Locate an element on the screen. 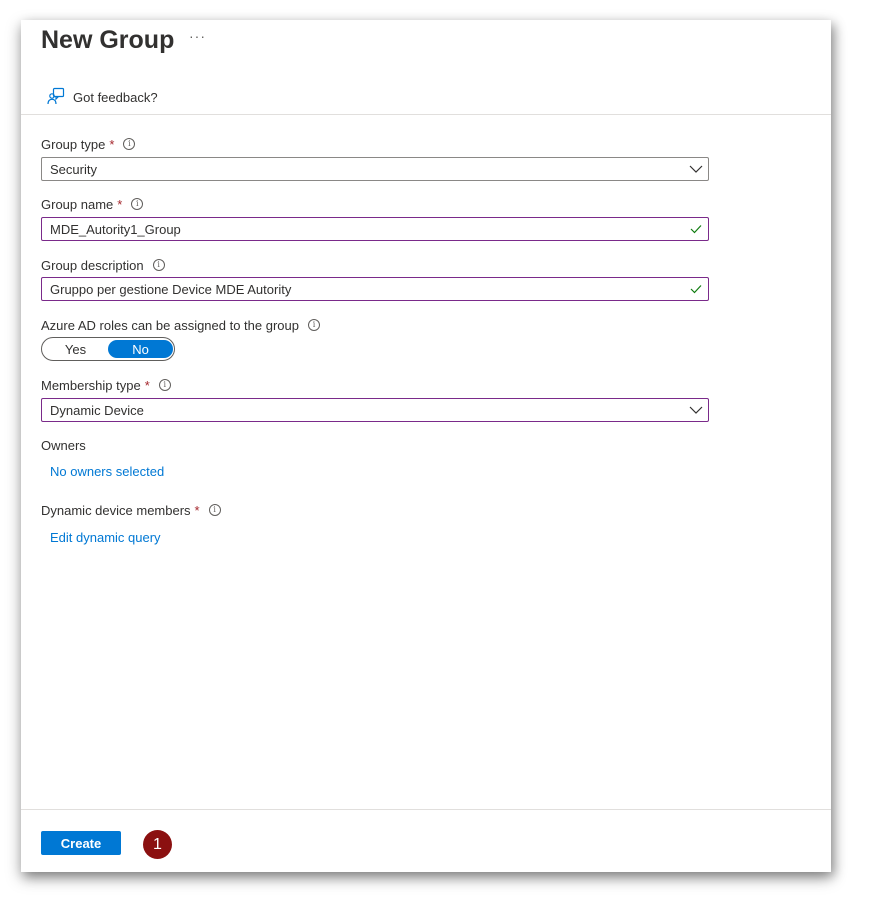 The height and width of the screenshot is (915, 873). dynamic-device-members-label: Dynamic device members * i is located at coordinates (131, 510).